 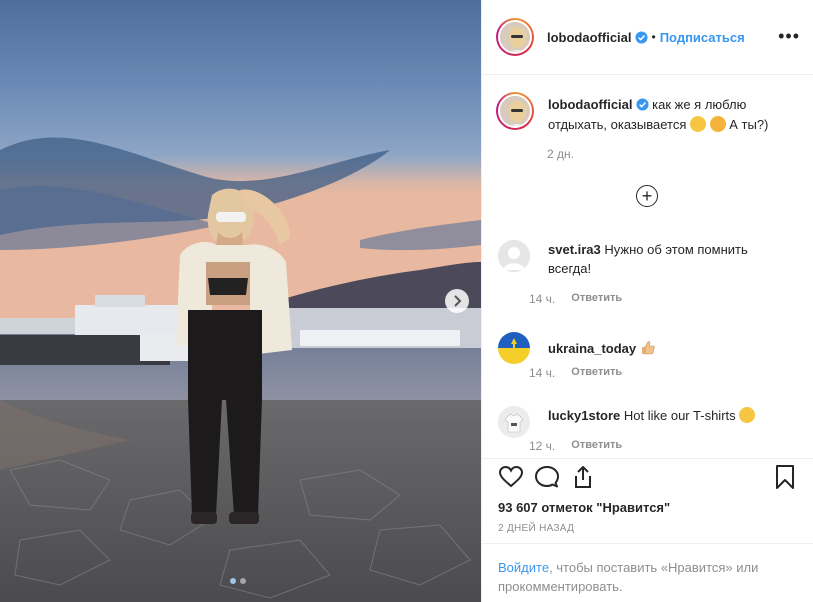 I want to click on comment-time: 12 ч., so click(x=542, y=446).